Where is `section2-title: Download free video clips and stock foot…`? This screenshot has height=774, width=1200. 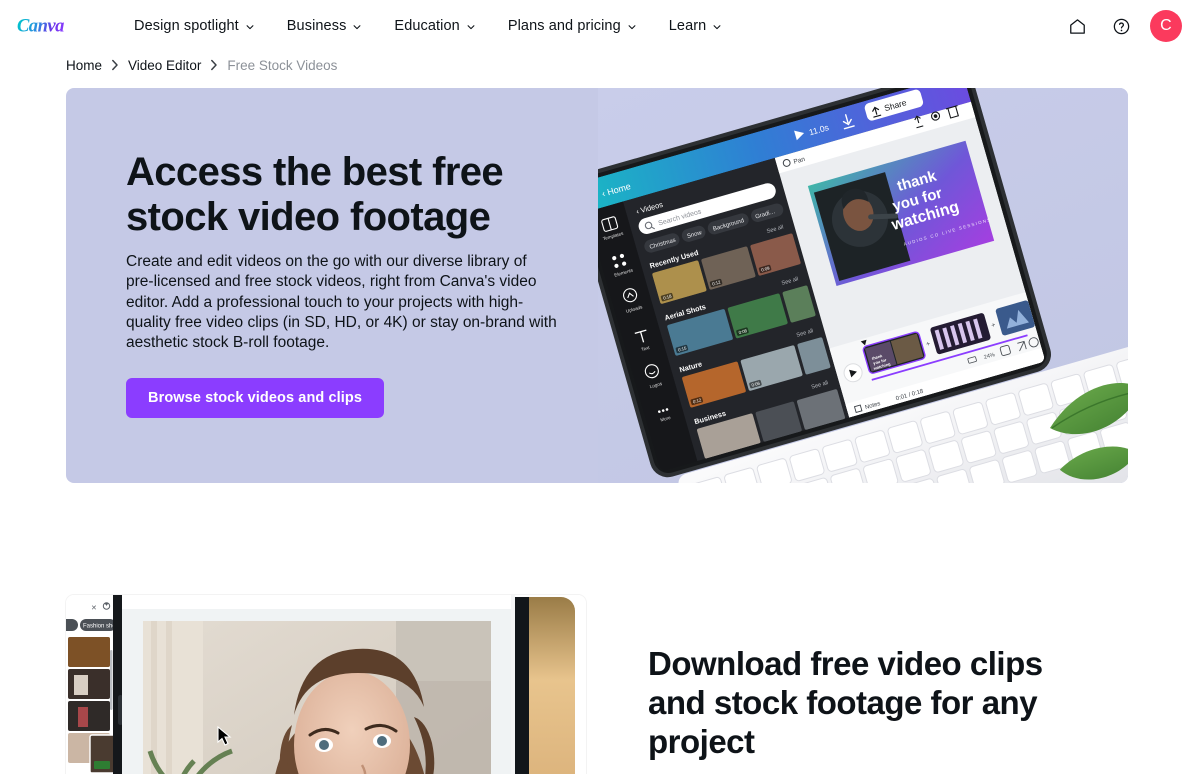 section2-title: Download free video clips and stock foot… is located at coordinates (845, 702).